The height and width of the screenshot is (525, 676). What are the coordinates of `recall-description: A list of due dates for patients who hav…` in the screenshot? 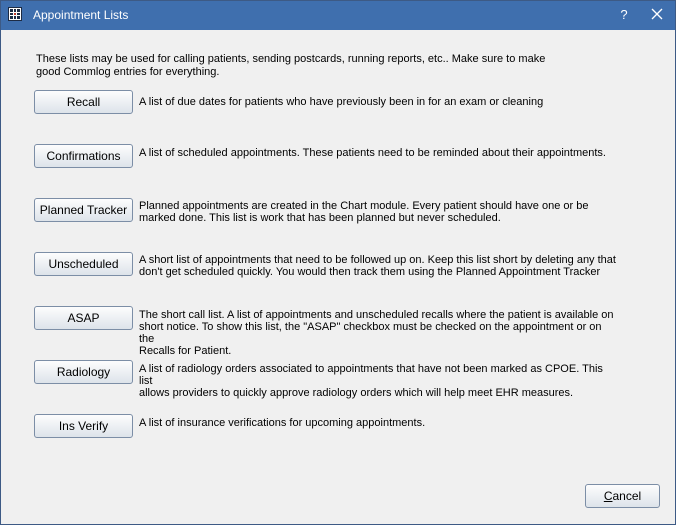 It's located at (341, 102).